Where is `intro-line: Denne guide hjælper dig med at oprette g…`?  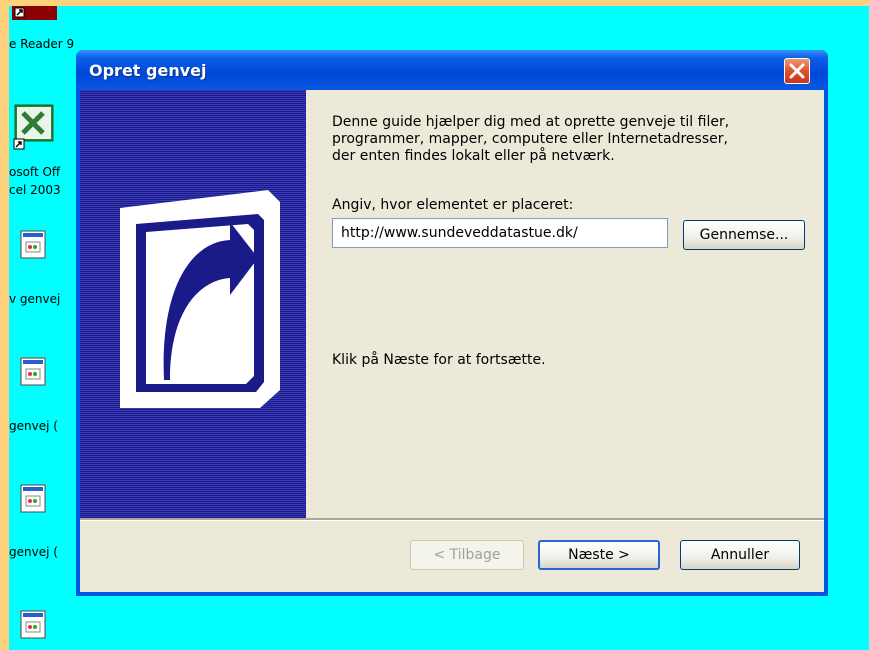 intro-line: Denne guide hjælper dig med at oprette g… is located at coordinates (531, 122).